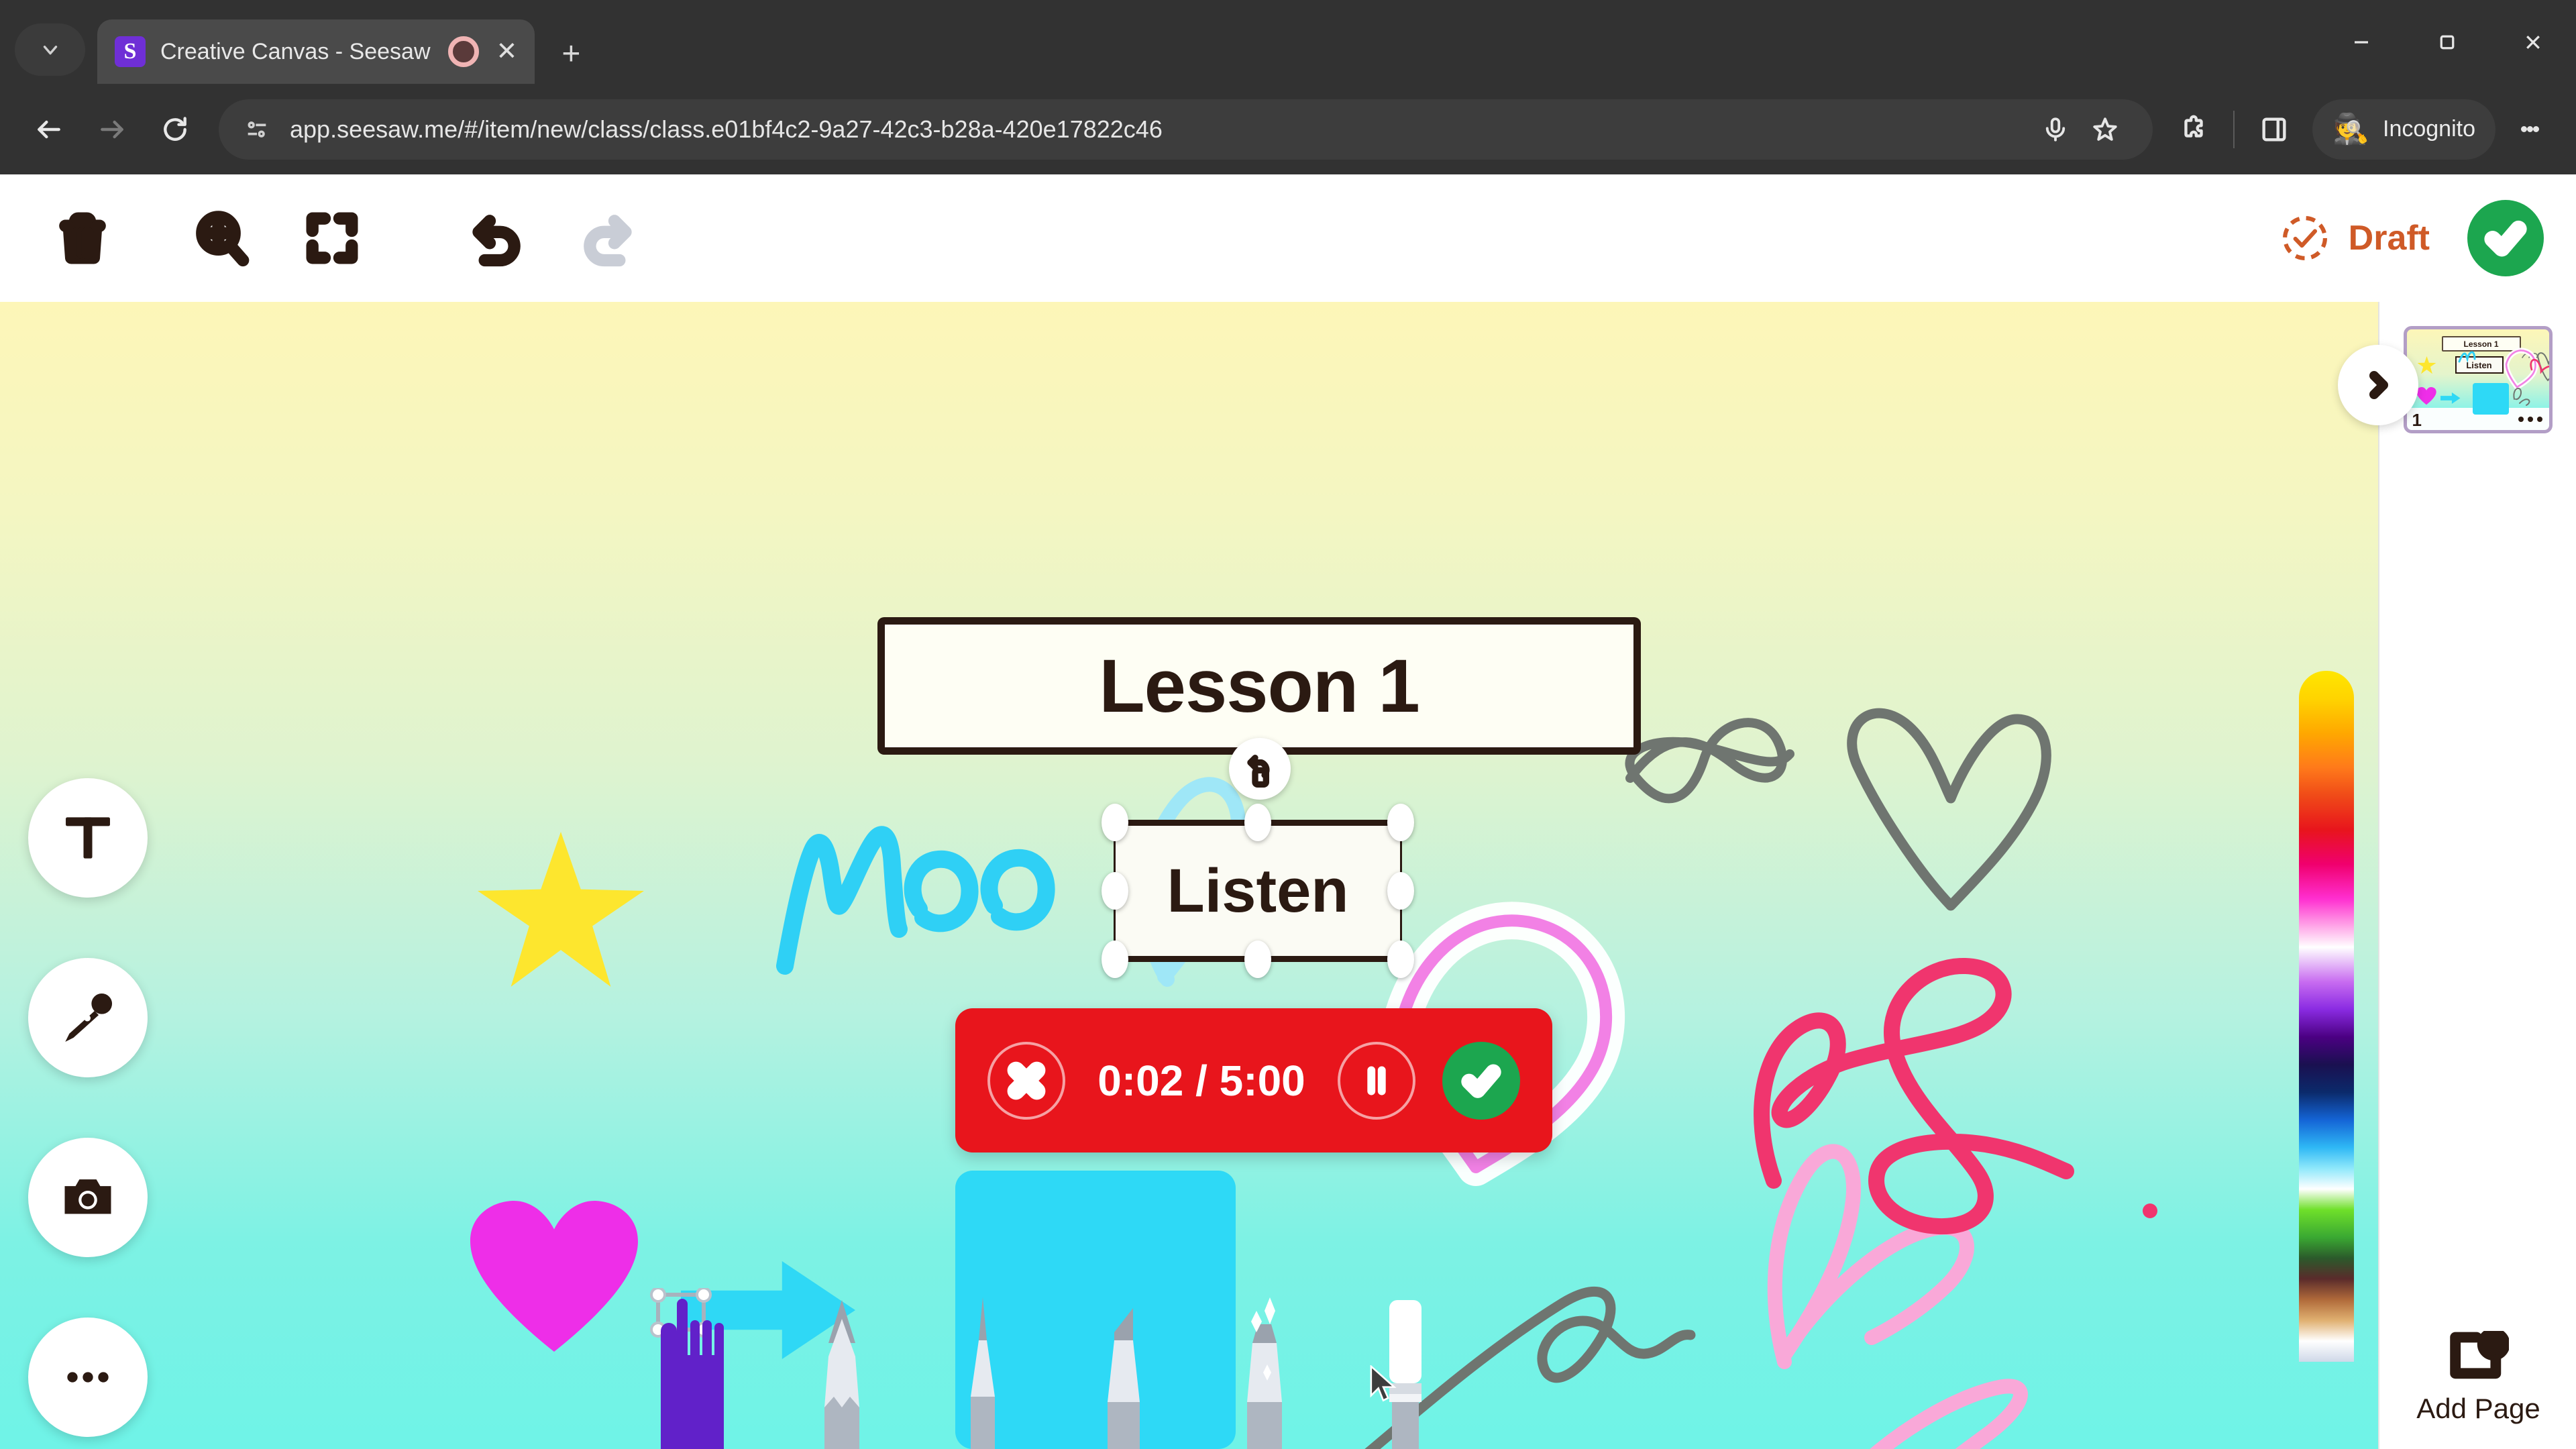 The width and height of the screenshot is (2576, 1449). Describe the element at coordinates (1026, 1080) in the screenshot. I see `cancel-recording-button` at that location.